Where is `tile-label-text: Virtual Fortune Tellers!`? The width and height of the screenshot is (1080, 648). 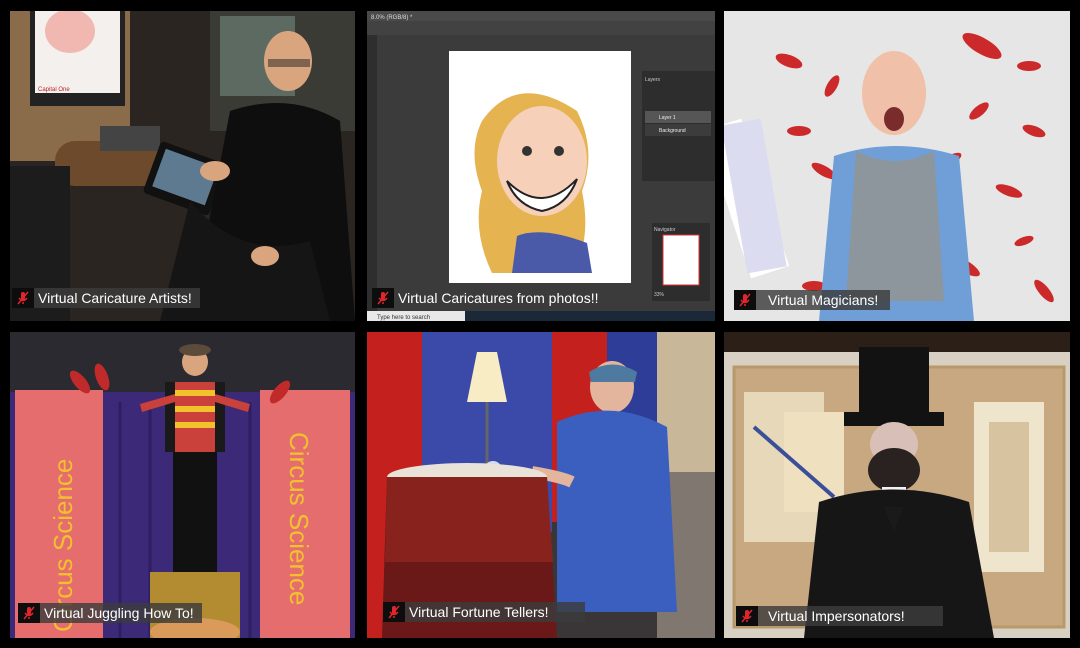
tile-label-text: Virtual Fortune Tellers! is located at coordinates (479, 612).